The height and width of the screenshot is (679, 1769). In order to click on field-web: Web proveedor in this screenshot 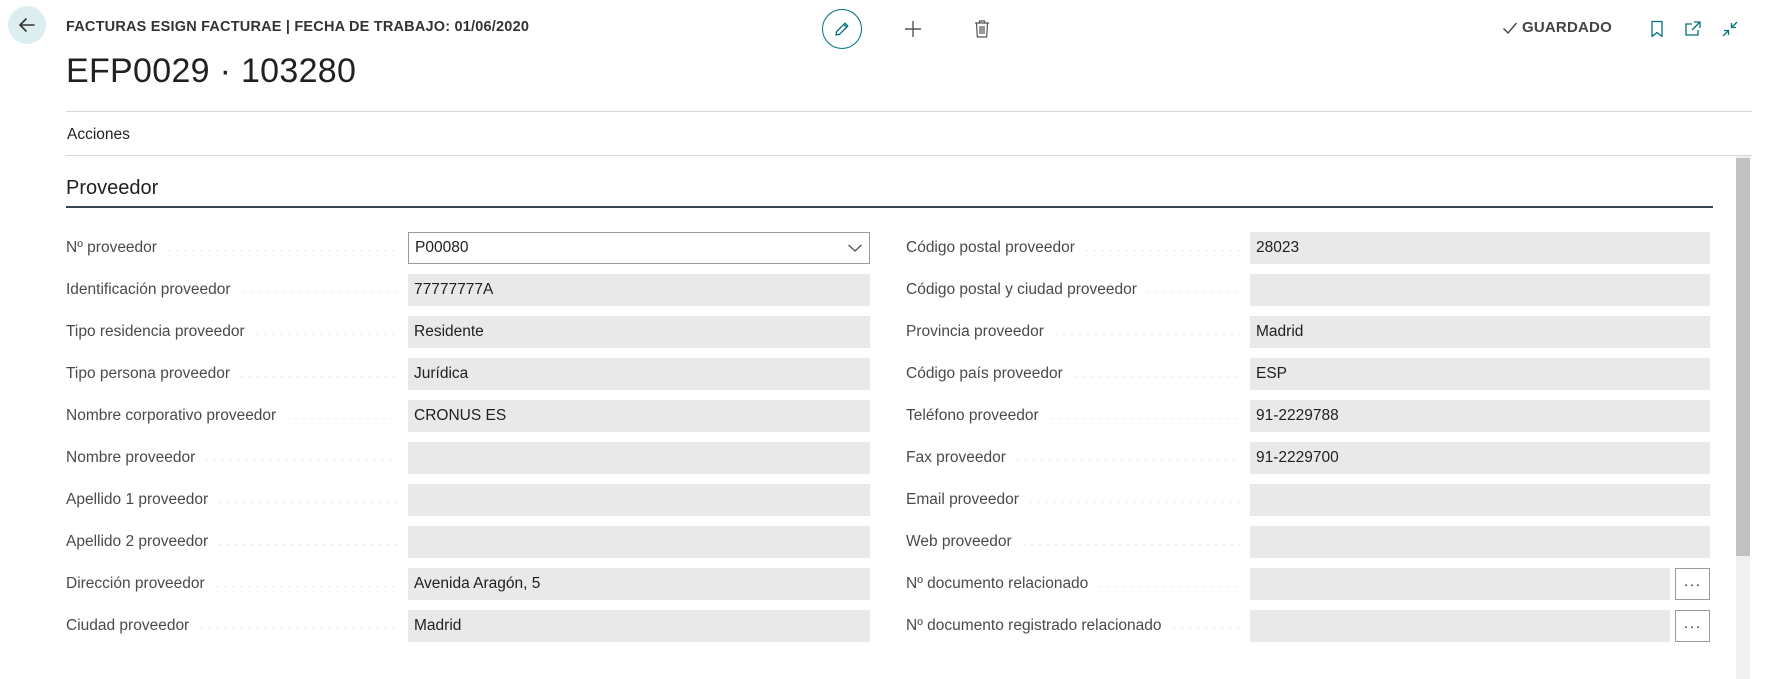, I will do `click(1308, 542)`.